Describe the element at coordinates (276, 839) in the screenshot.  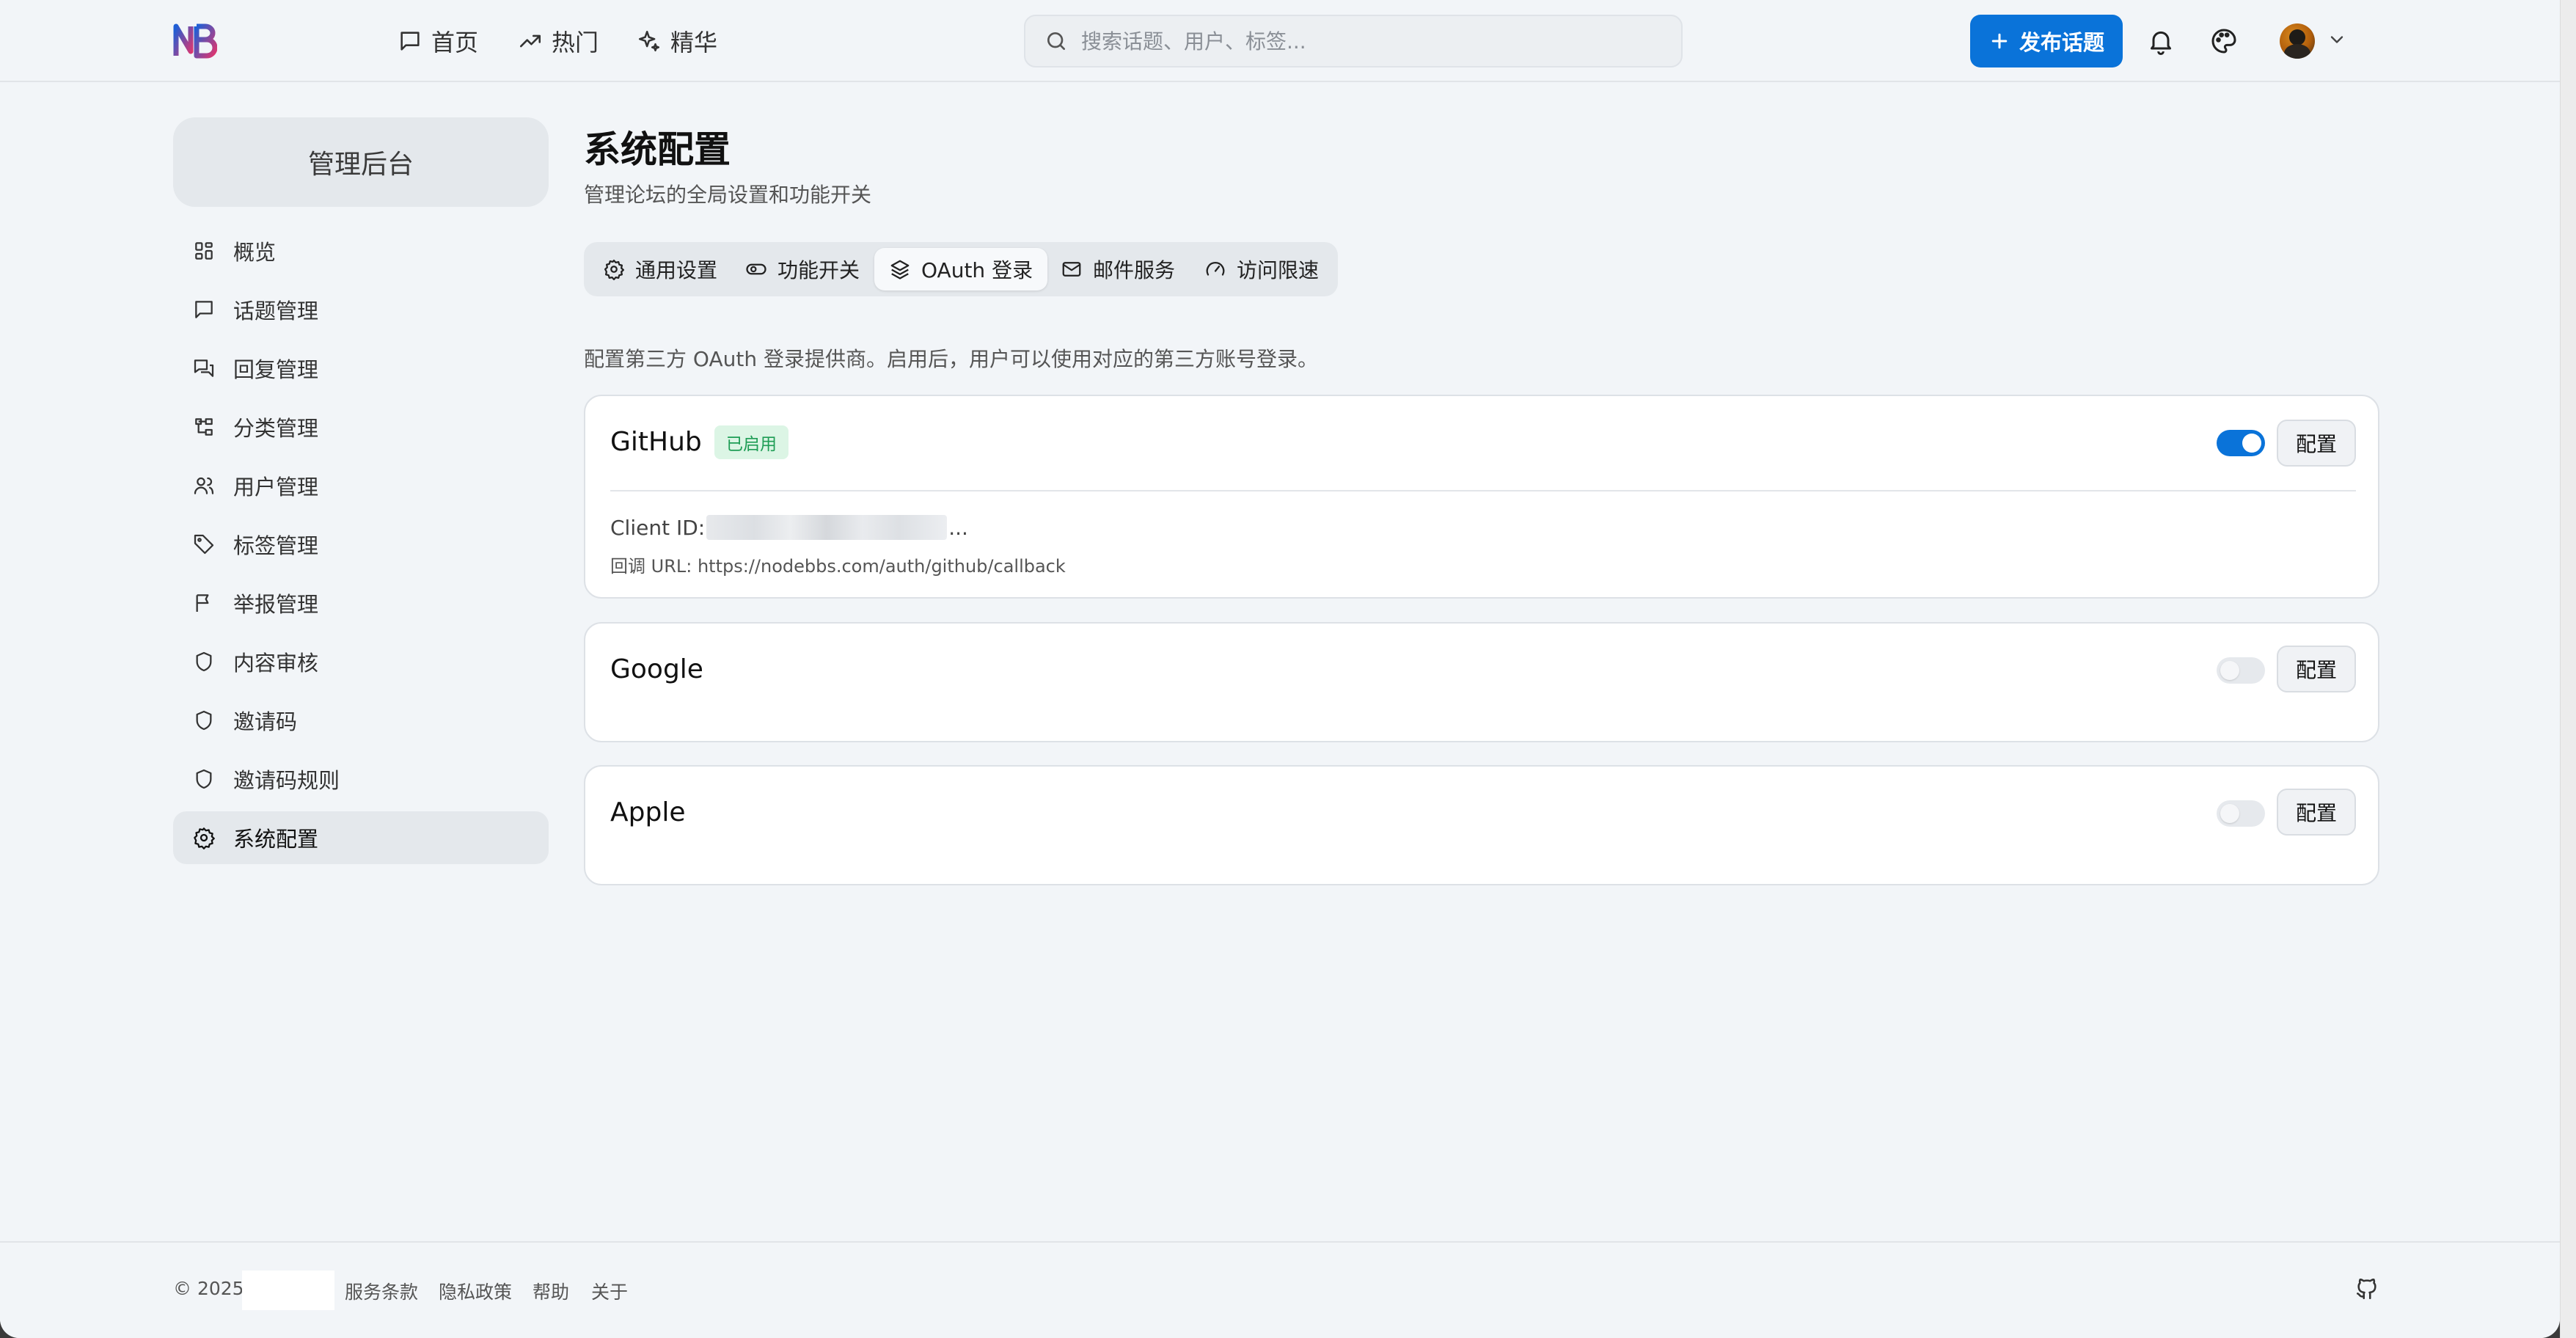
I see `sidebar-item-label: 系统配置` at that location.